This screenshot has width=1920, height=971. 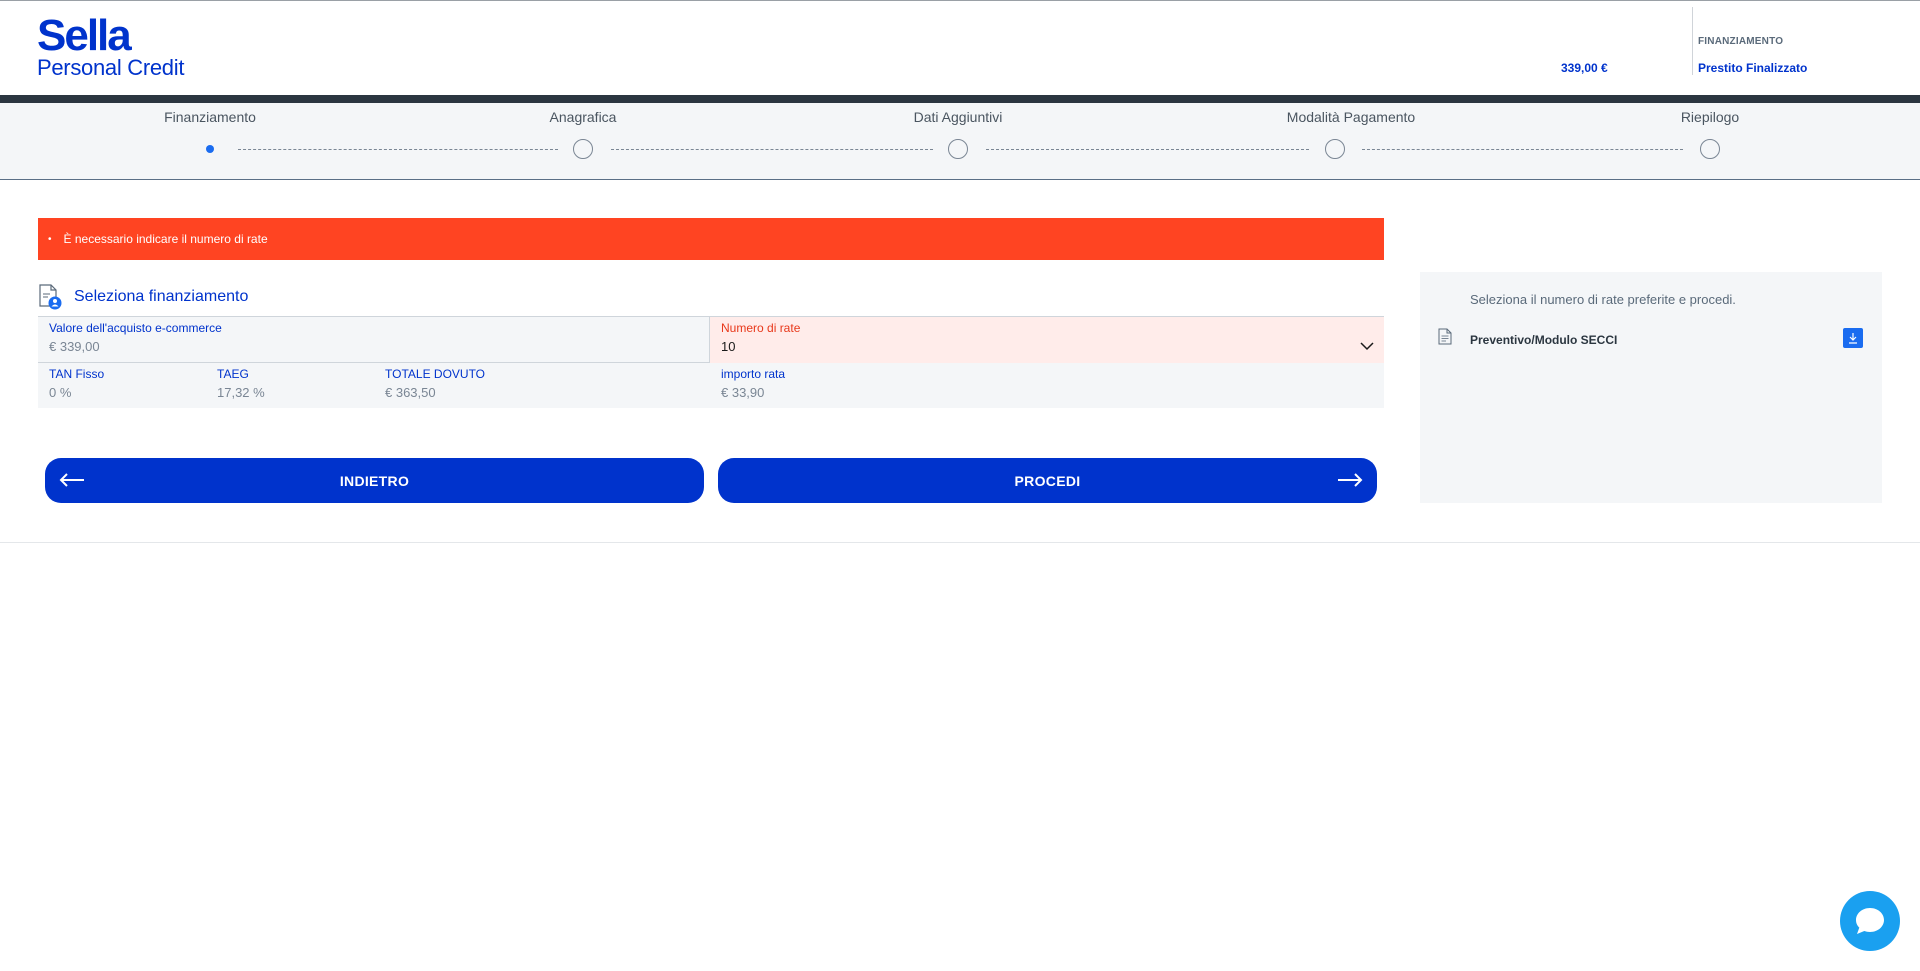 I want to click on chat-bubble-icon, so click(x=1870, y=921).